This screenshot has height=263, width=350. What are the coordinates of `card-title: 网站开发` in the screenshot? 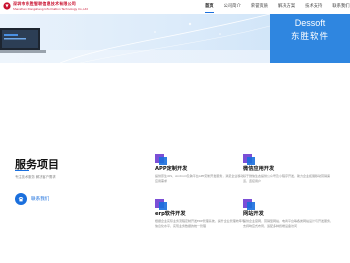 It's located at (288, 214).